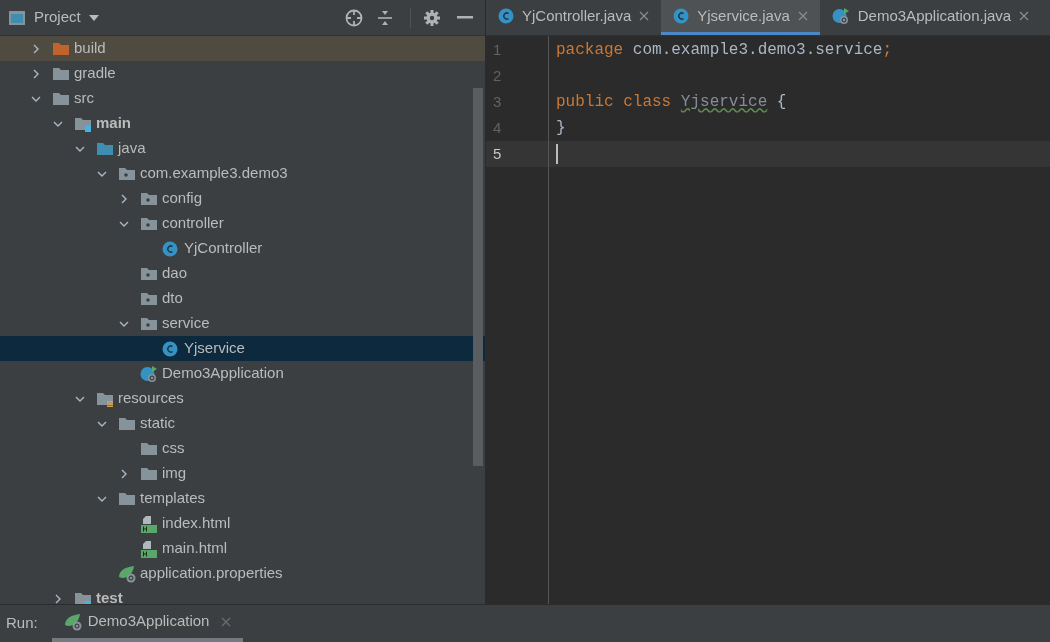 This screenshot has width=1050, height=642. Describe the element at coordinates (242, 398) in the screenshot. I see `tree-item: resources` at that location.